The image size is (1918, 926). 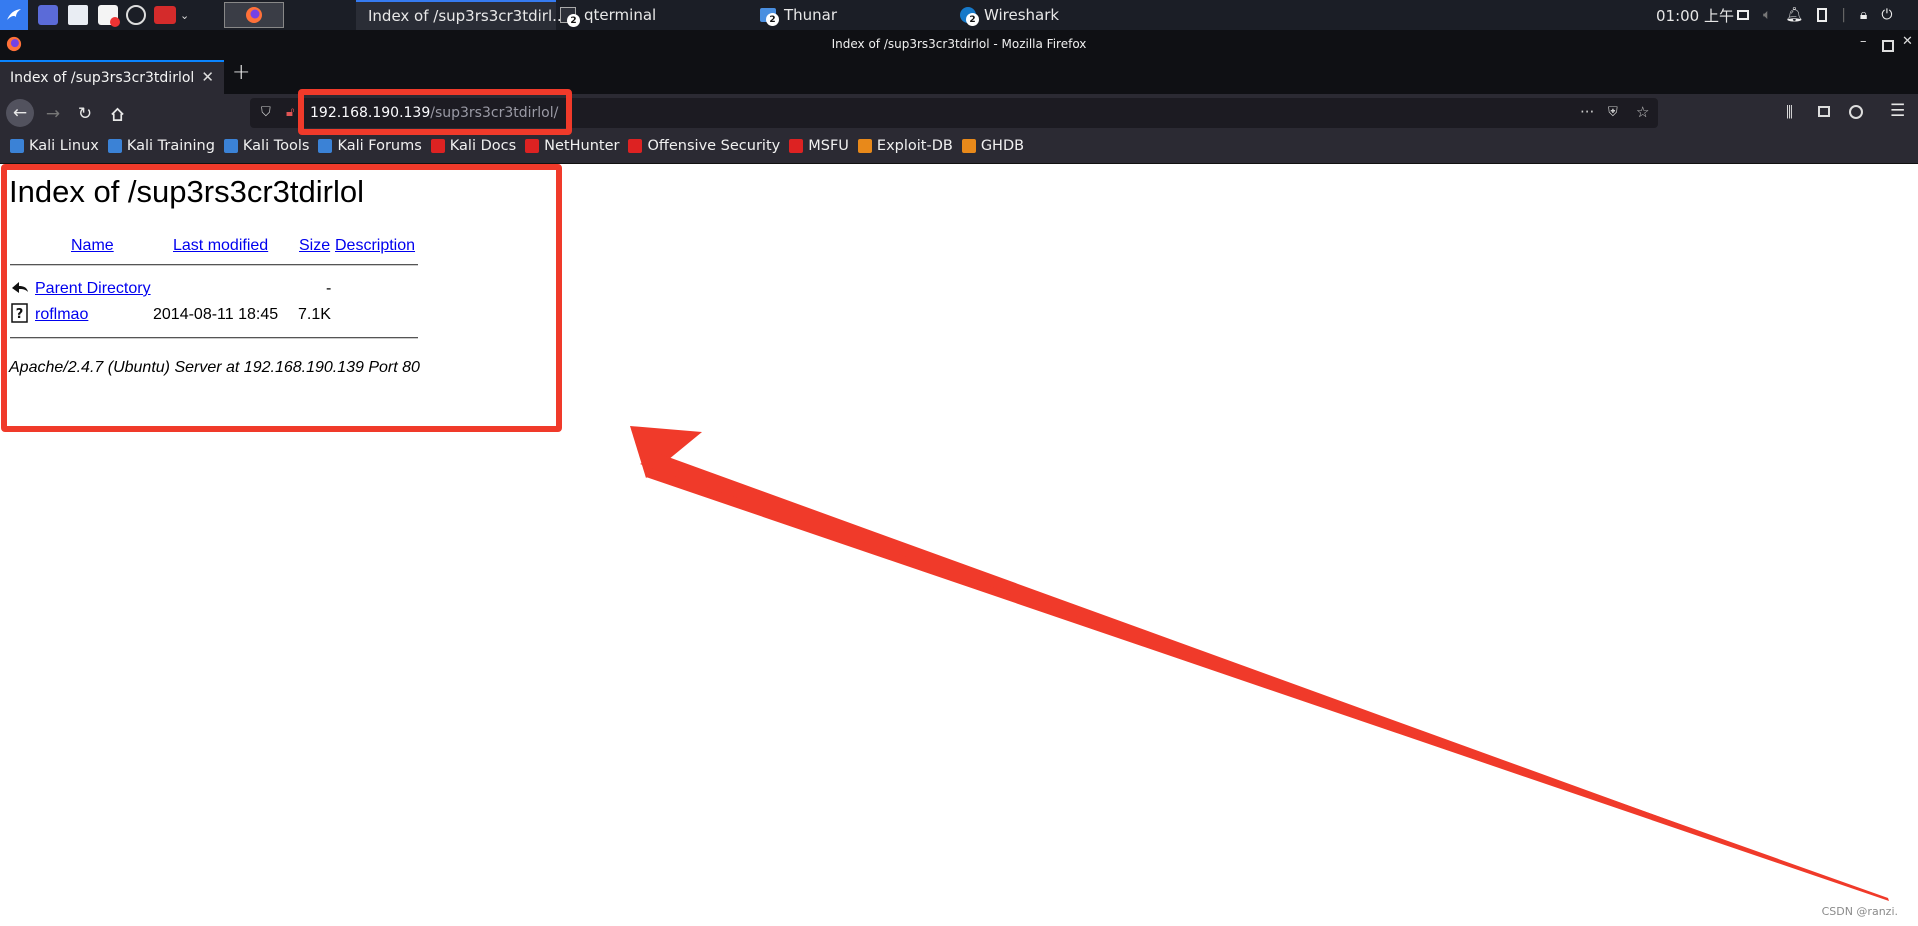 What do you see at coordinates (828, 146) in the screenshot?
I see `bookmark-label: MSFU` at bounding box center [828, 146].